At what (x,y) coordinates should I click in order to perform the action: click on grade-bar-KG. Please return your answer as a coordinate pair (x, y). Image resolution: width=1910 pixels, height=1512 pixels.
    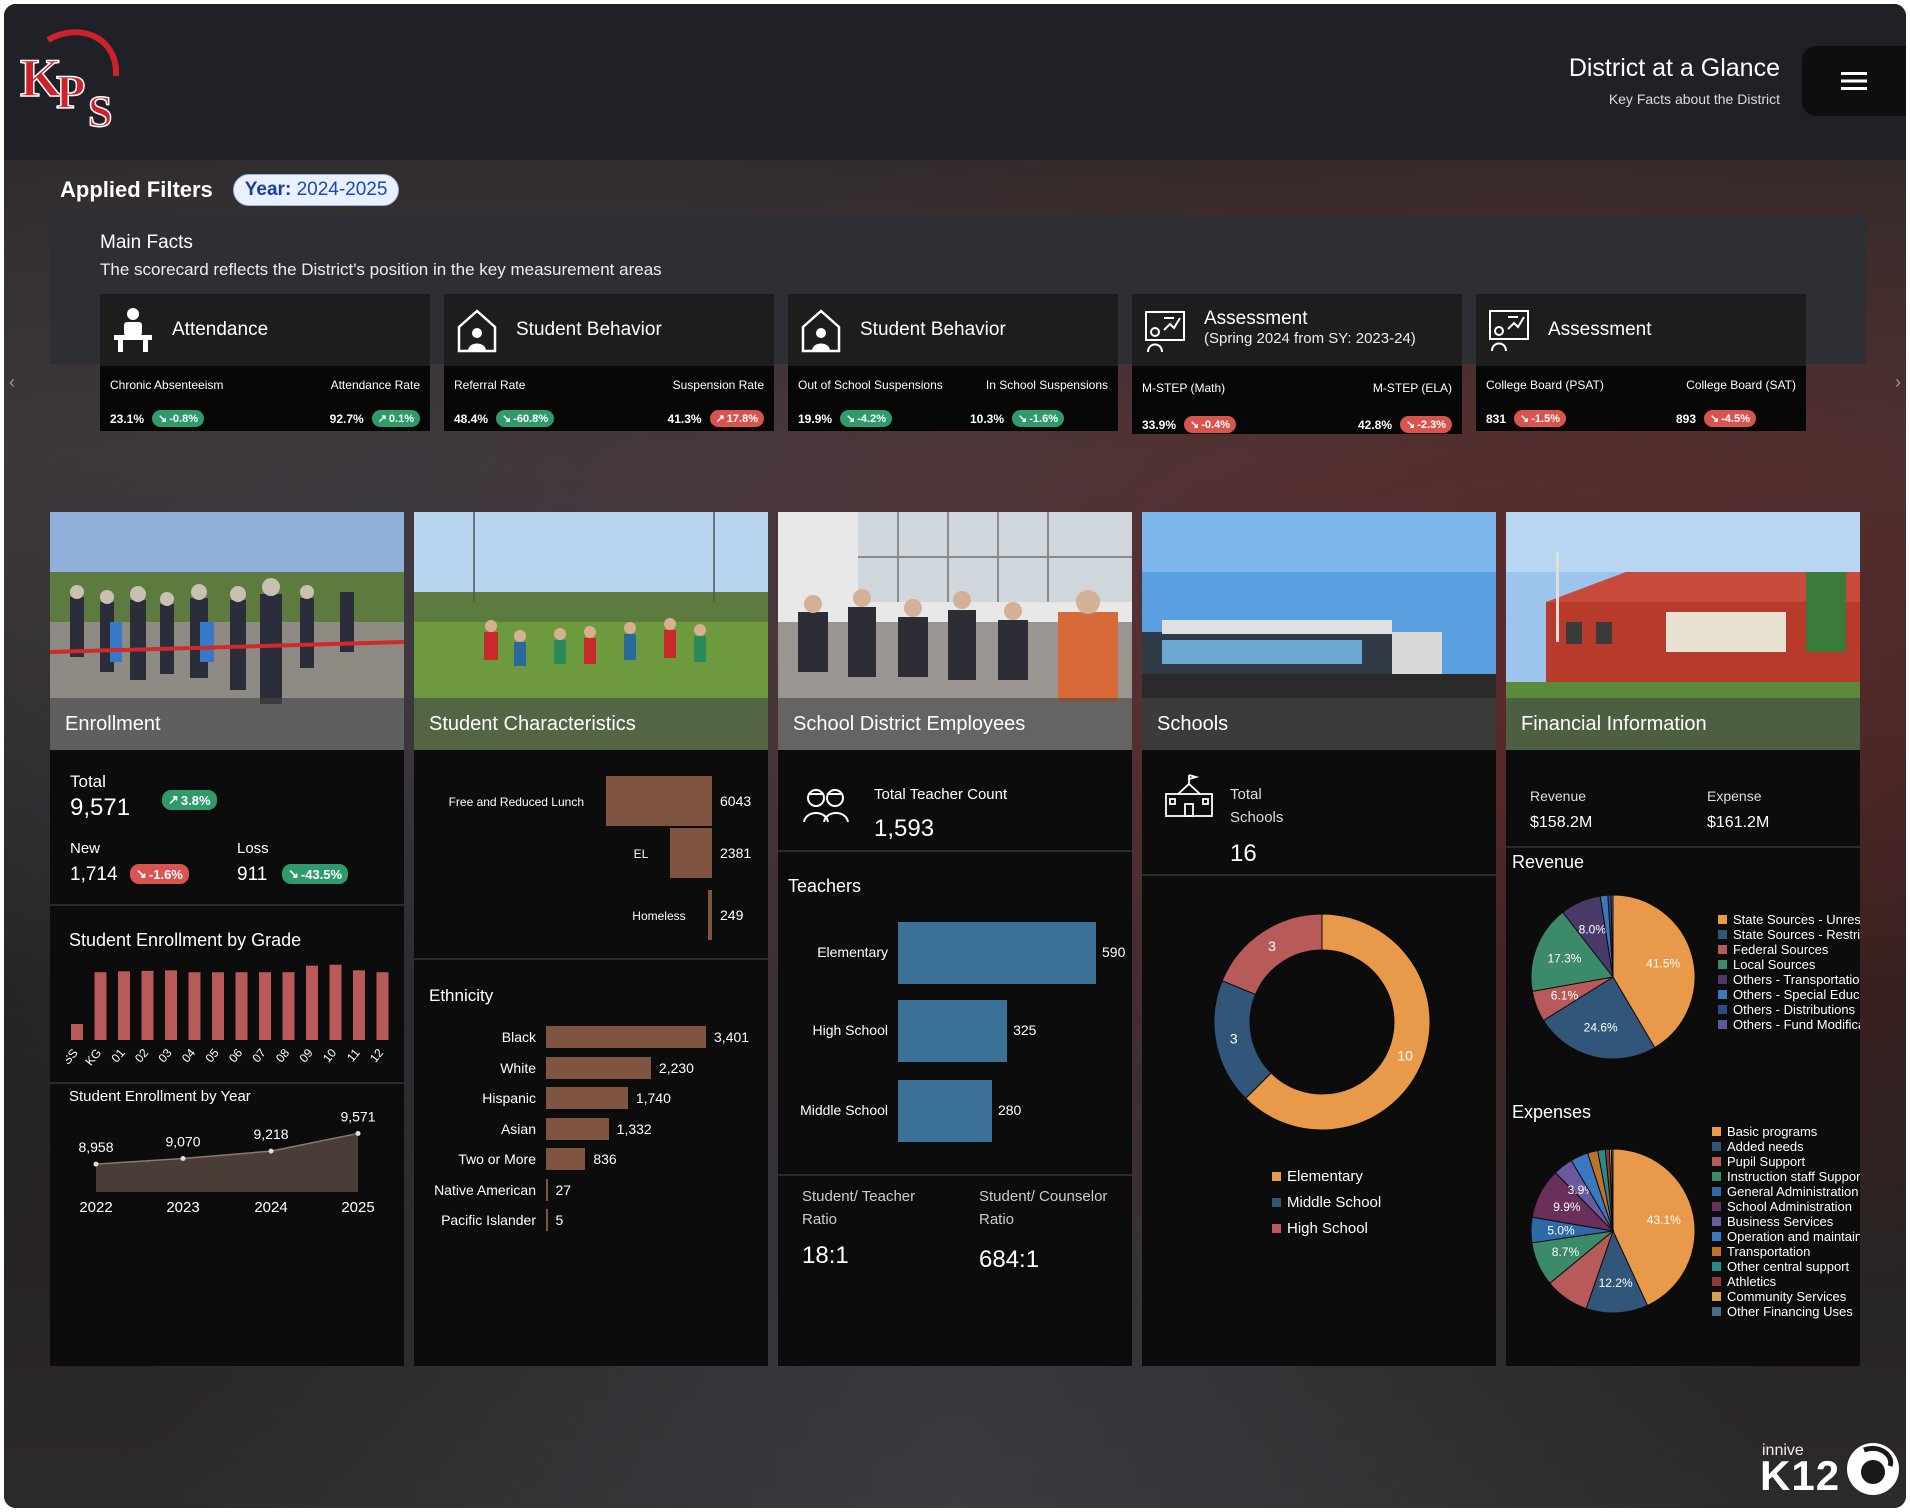
    Looking at the image, I should click on (100, 1006).